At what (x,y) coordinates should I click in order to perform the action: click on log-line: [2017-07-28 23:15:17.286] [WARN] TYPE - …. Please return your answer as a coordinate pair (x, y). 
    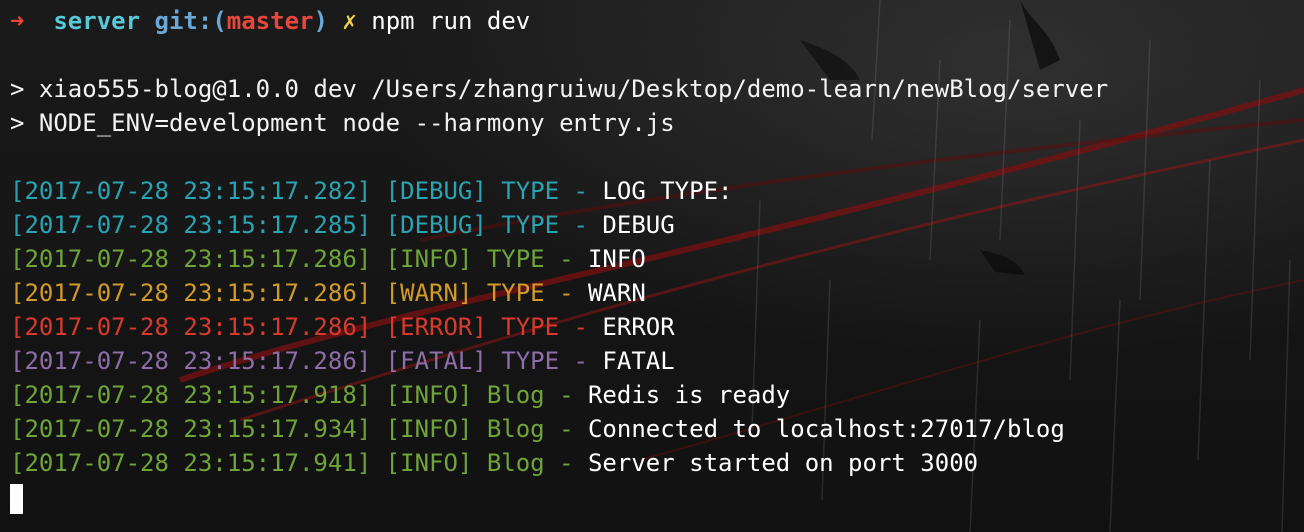
    Looking at the image, I should click on (657, 293).